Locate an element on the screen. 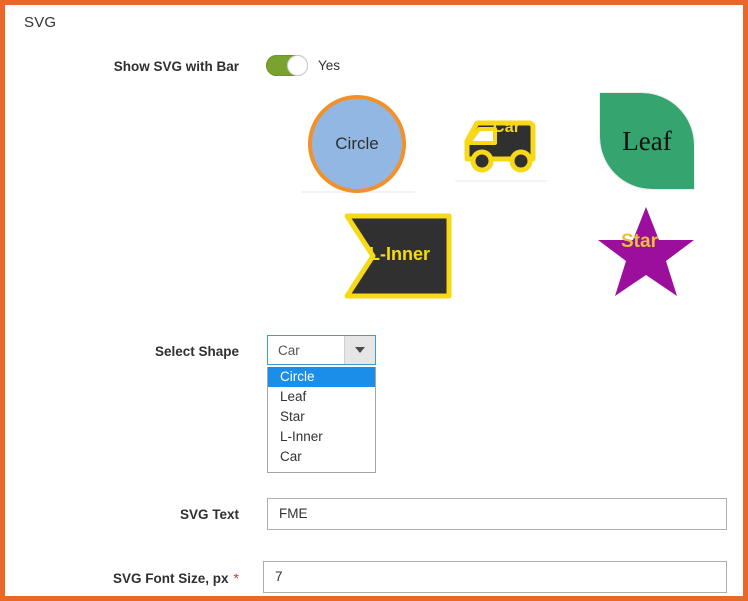 The width and height of the screenshot is (748, 601). circle-shape-text: Circle is located at coordinates (357, 143).